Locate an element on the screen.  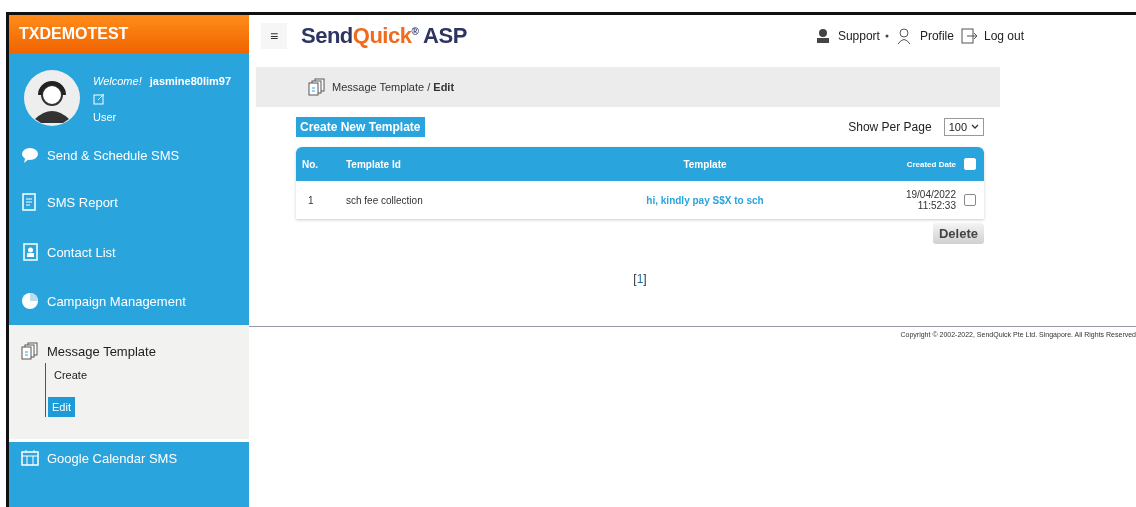
row-checkbox is located at coordinates (970, 200).